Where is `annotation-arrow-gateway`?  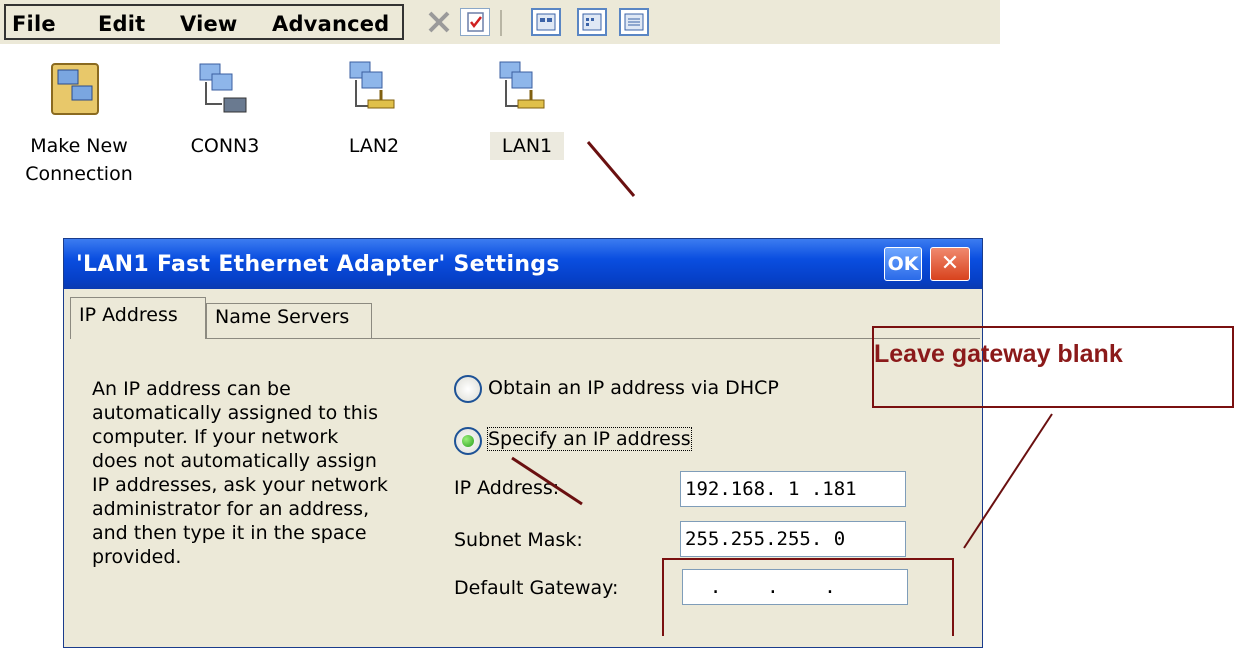 annotation-arrow-gateway is located at coordinates (1008, 481).